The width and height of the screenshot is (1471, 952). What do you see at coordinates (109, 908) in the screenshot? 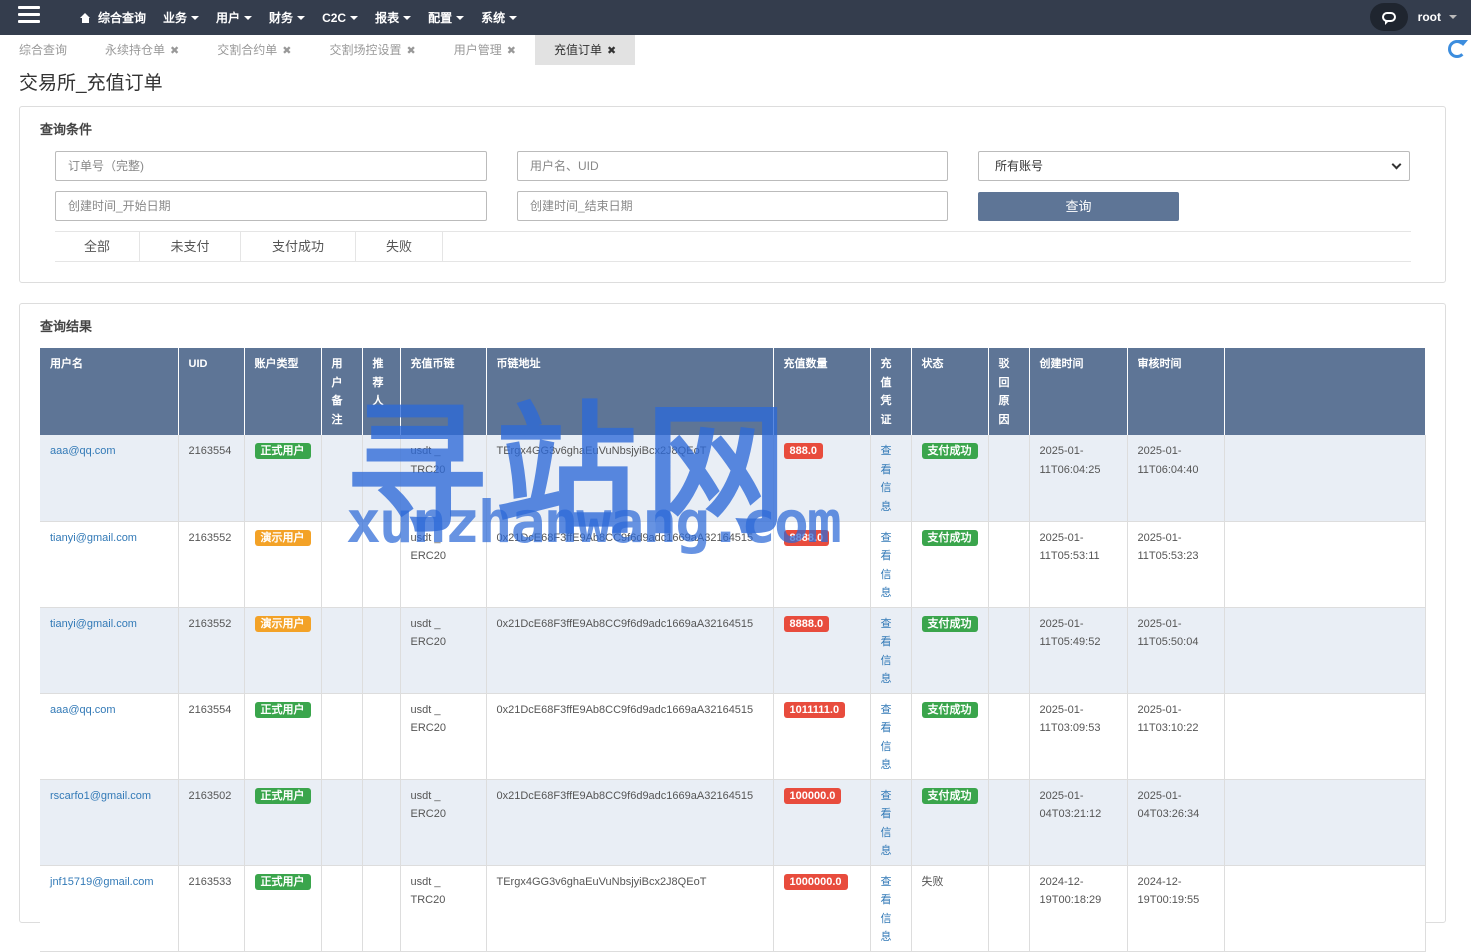
I see `cell-username: jnf15719@gmail.com` at bounding box center [109, 908].